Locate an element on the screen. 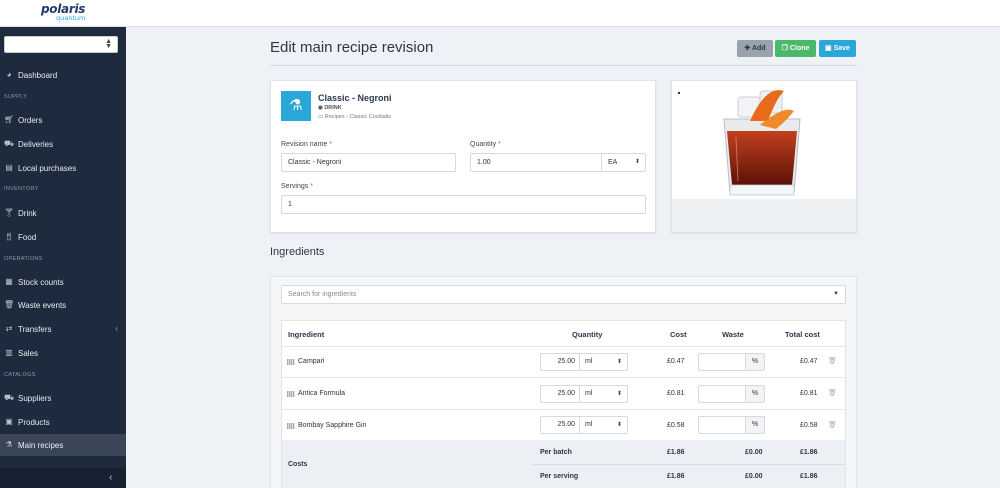 This screenshot has width=1000, height=488. page-title: Edit main recipe revision is located at coordinates (352, 47).